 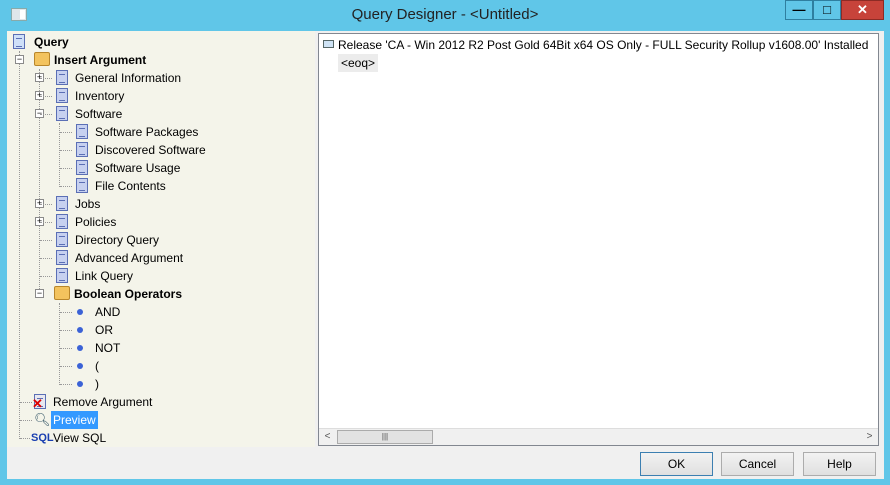 I want to click on tree-item-preview: 🔍︎ Preview, so click(x=61, y=420).